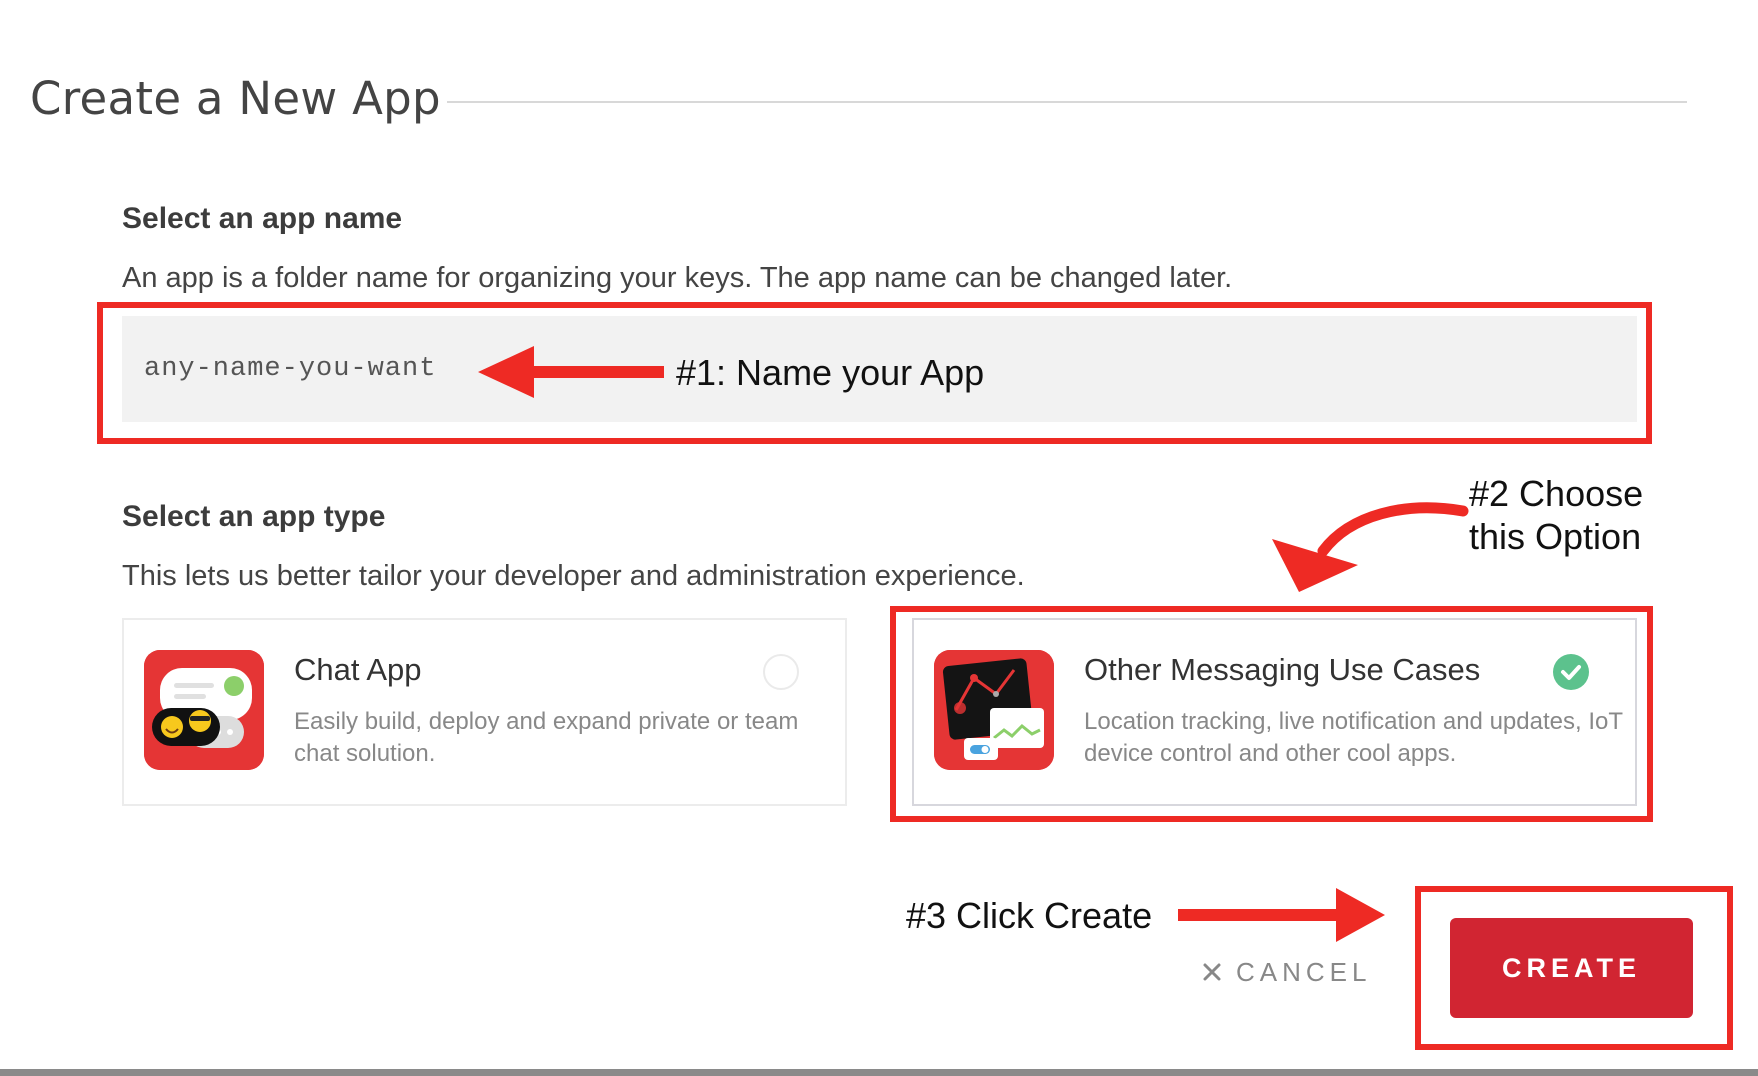  Describe the element at coordinates (1555, 536) in the screenshot. I see `annotation-step-2-line-2: this Option` at that location.